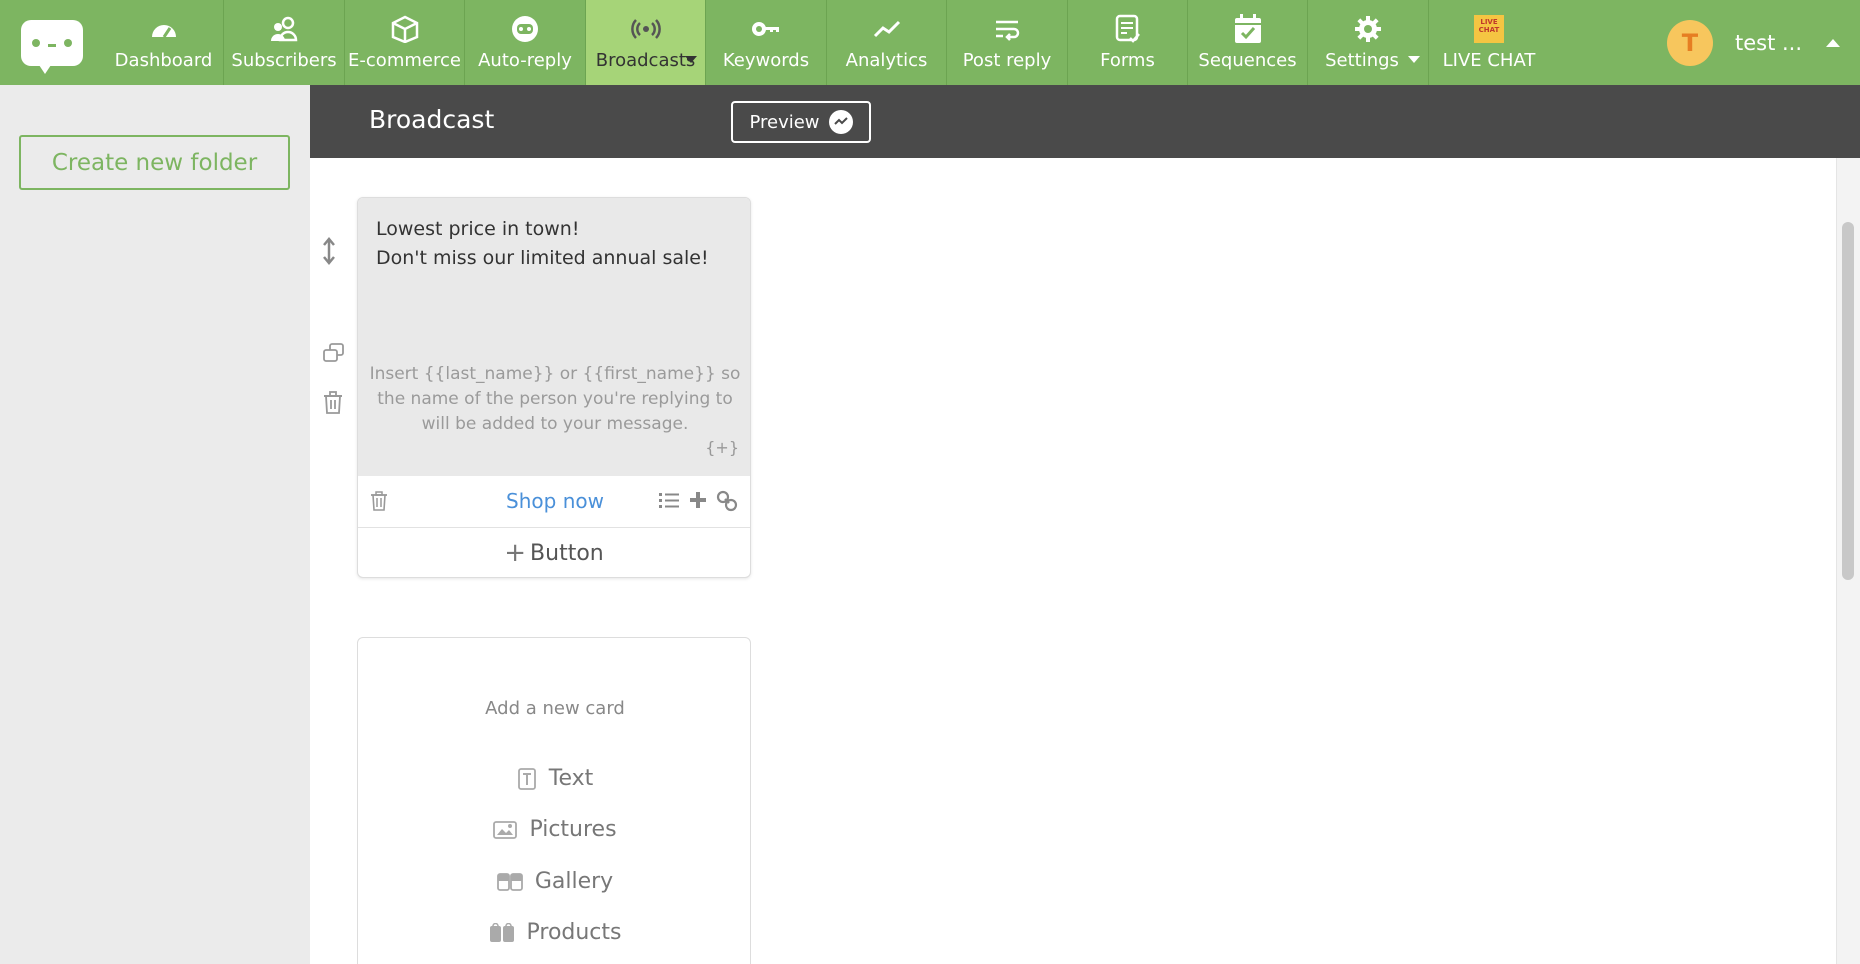 This screenshot has width=1860, height=964. I want to click on page-header: Broadcast Preview, so click(1085, 121).